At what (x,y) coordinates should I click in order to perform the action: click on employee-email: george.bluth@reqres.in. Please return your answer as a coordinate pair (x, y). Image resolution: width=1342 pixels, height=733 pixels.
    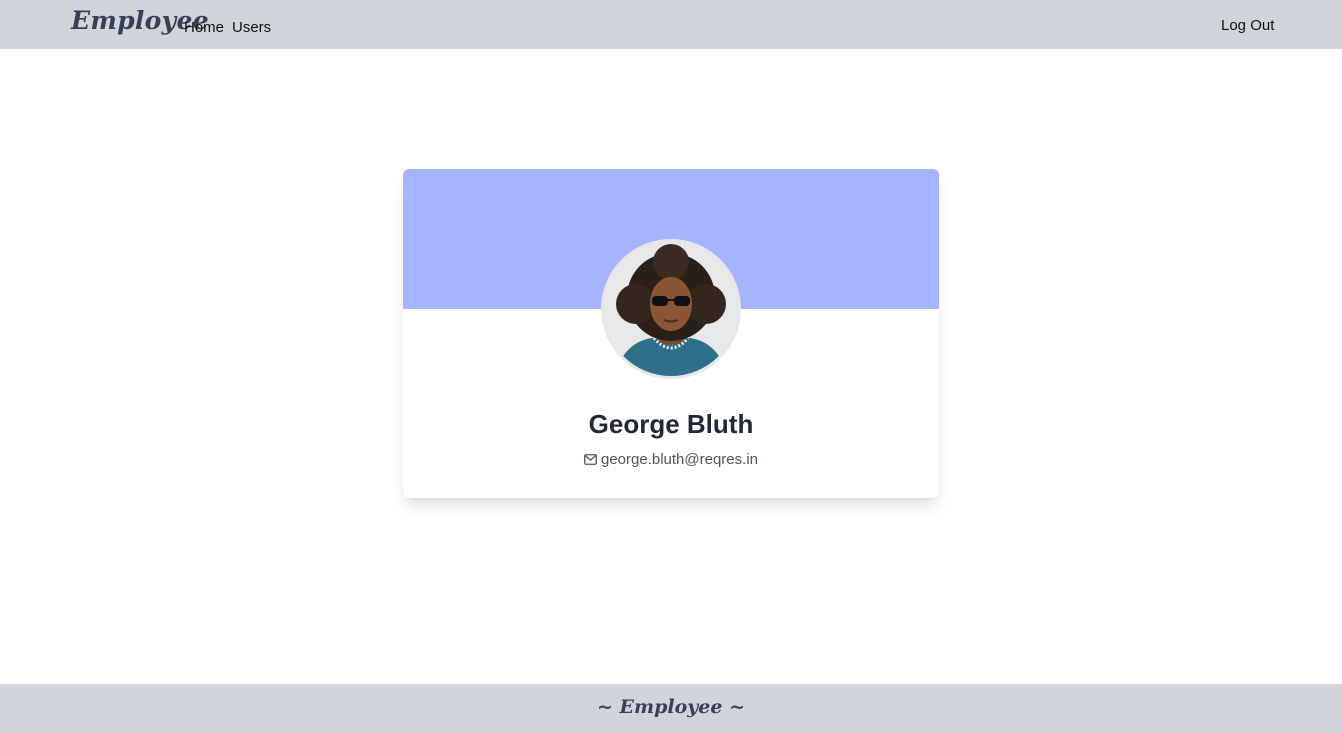
    Looking at the image, I should click on (679, 459).